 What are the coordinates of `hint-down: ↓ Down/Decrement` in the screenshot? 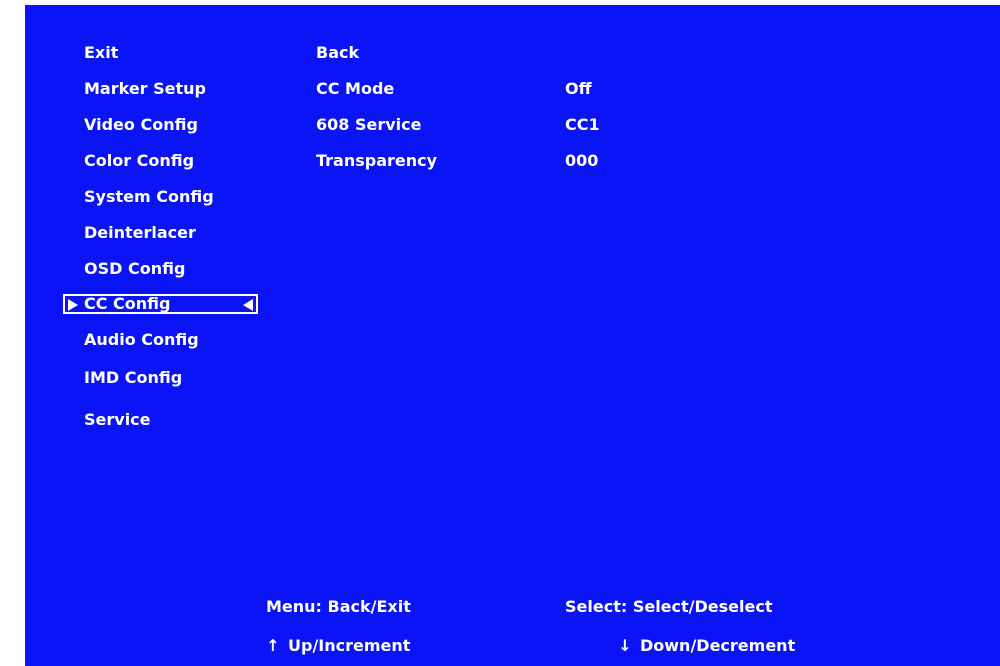 It's located at (706, 646).